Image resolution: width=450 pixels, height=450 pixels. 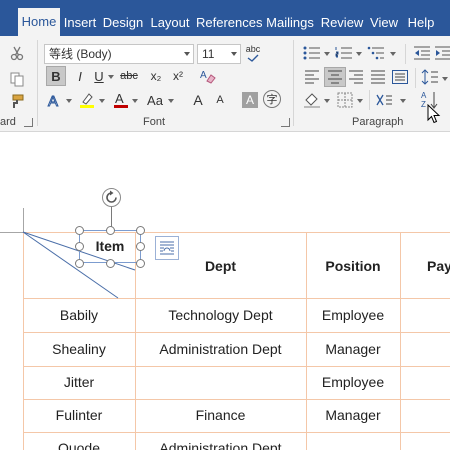 I want to click on table-cell: Technology Dept, so click(x=220, y=315).